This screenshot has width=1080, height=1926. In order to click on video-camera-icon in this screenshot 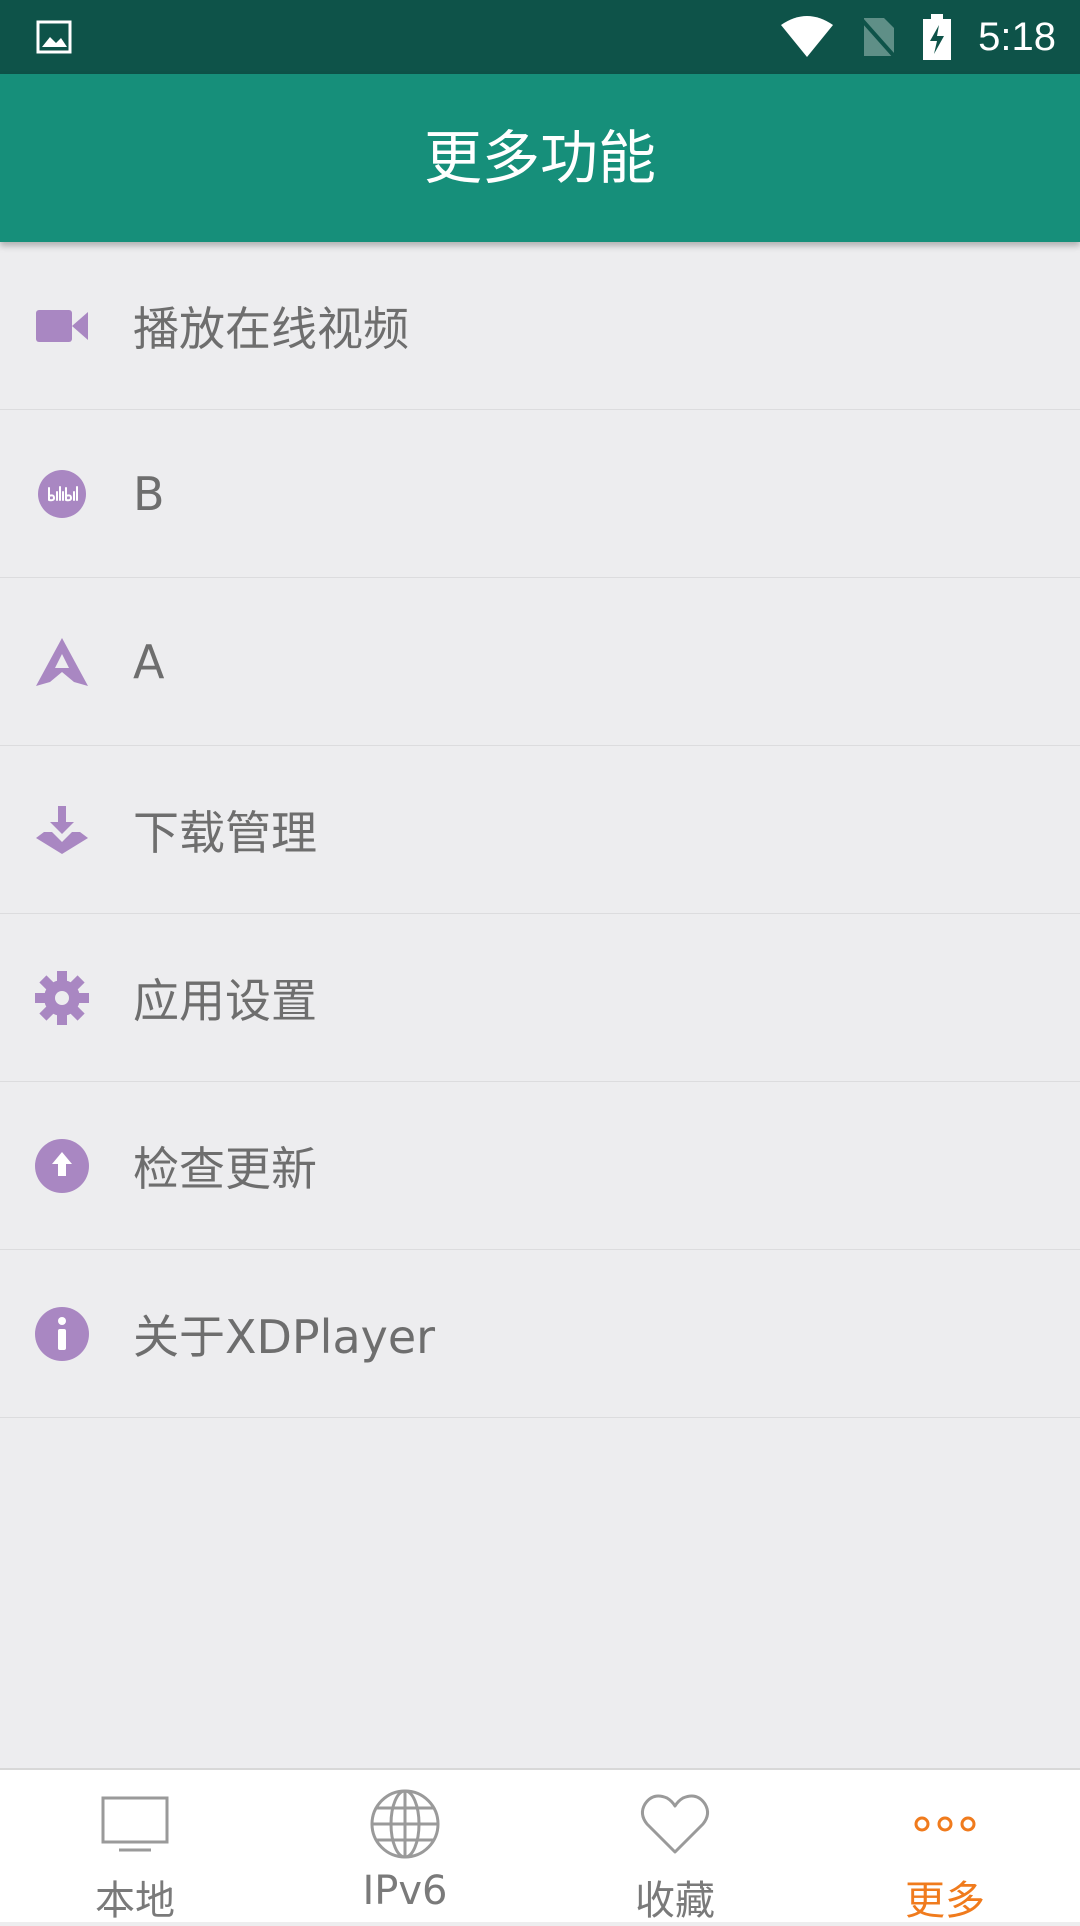, I will do `click(62, 325)`.